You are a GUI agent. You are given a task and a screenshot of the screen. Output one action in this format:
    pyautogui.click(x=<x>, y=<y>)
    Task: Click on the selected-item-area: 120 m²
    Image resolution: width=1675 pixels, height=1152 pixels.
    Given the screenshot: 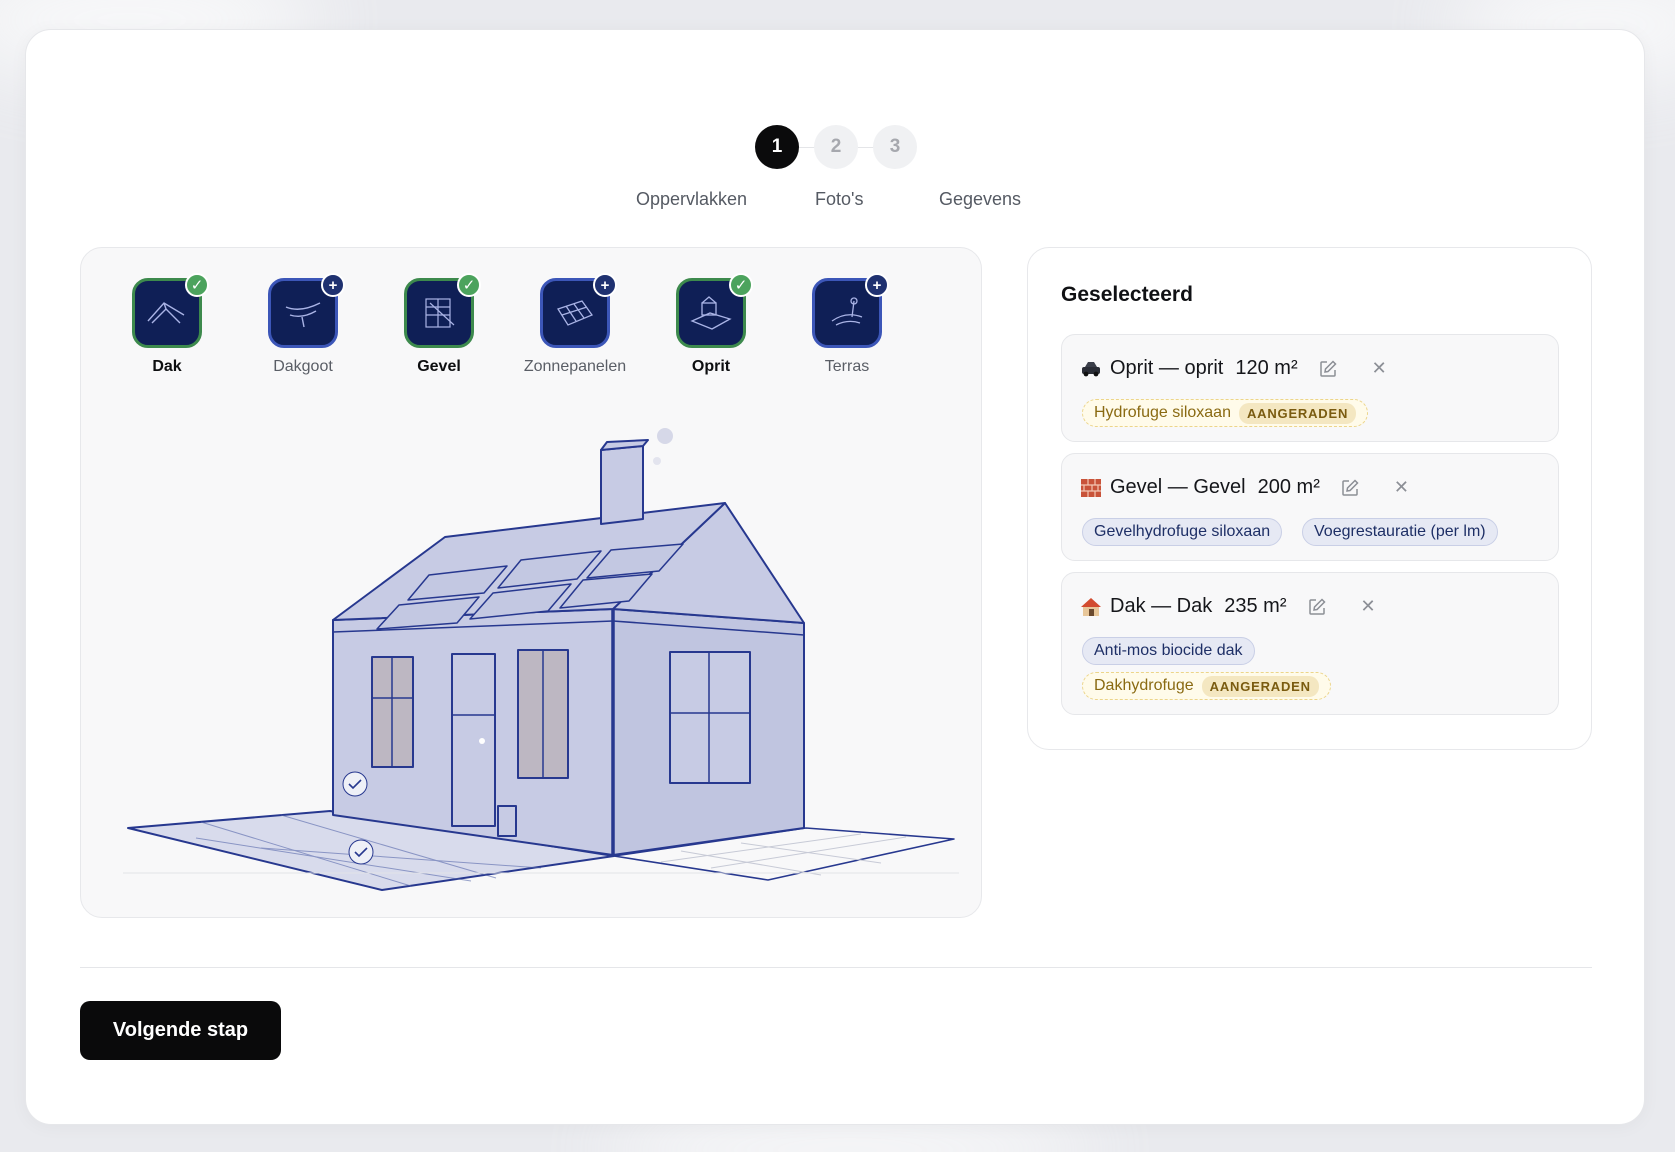 What is the action you would take?
    pyautogui.click(x=1266, y=368)
    